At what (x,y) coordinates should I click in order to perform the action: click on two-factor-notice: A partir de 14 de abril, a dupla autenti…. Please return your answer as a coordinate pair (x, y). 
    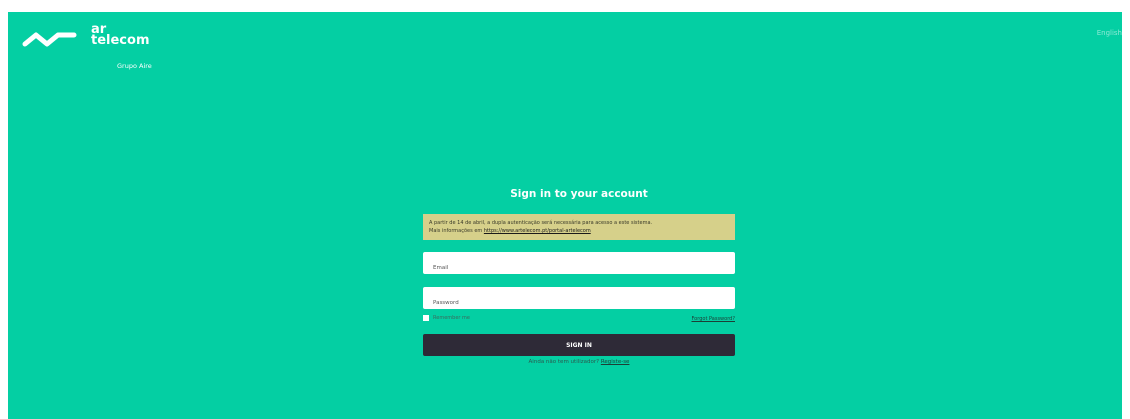
    Looking at the image, I should click on (579, 227).